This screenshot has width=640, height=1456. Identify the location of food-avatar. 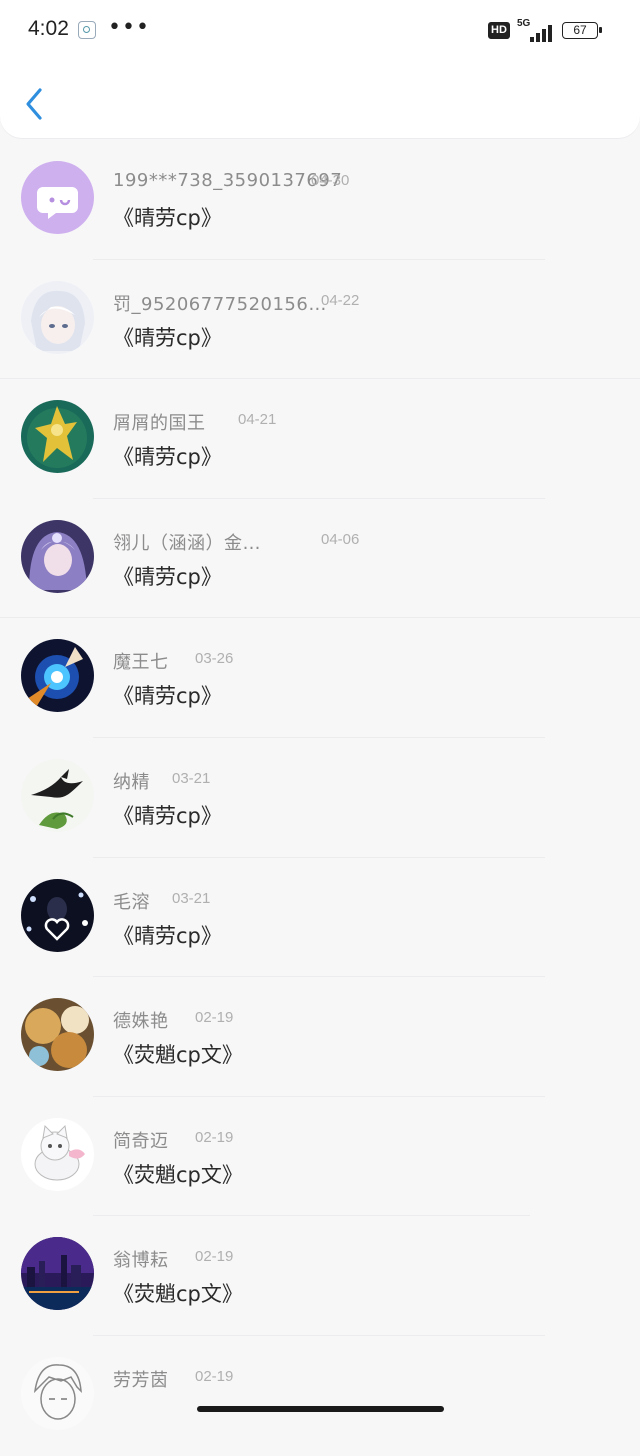
(57, 1035).